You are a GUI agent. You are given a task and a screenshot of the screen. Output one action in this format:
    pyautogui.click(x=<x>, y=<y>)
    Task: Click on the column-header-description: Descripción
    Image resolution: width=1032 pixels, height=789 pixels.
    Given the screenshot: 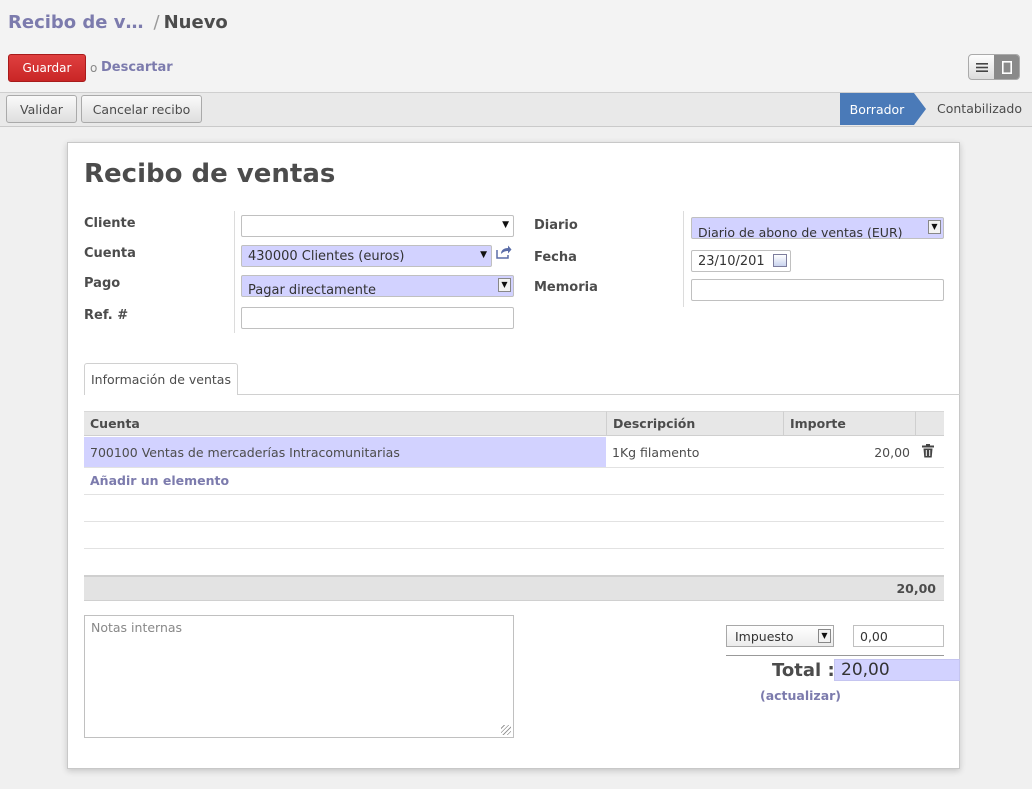 What is the action you would take?
    pyautogui.click(x=694, y=423)
    